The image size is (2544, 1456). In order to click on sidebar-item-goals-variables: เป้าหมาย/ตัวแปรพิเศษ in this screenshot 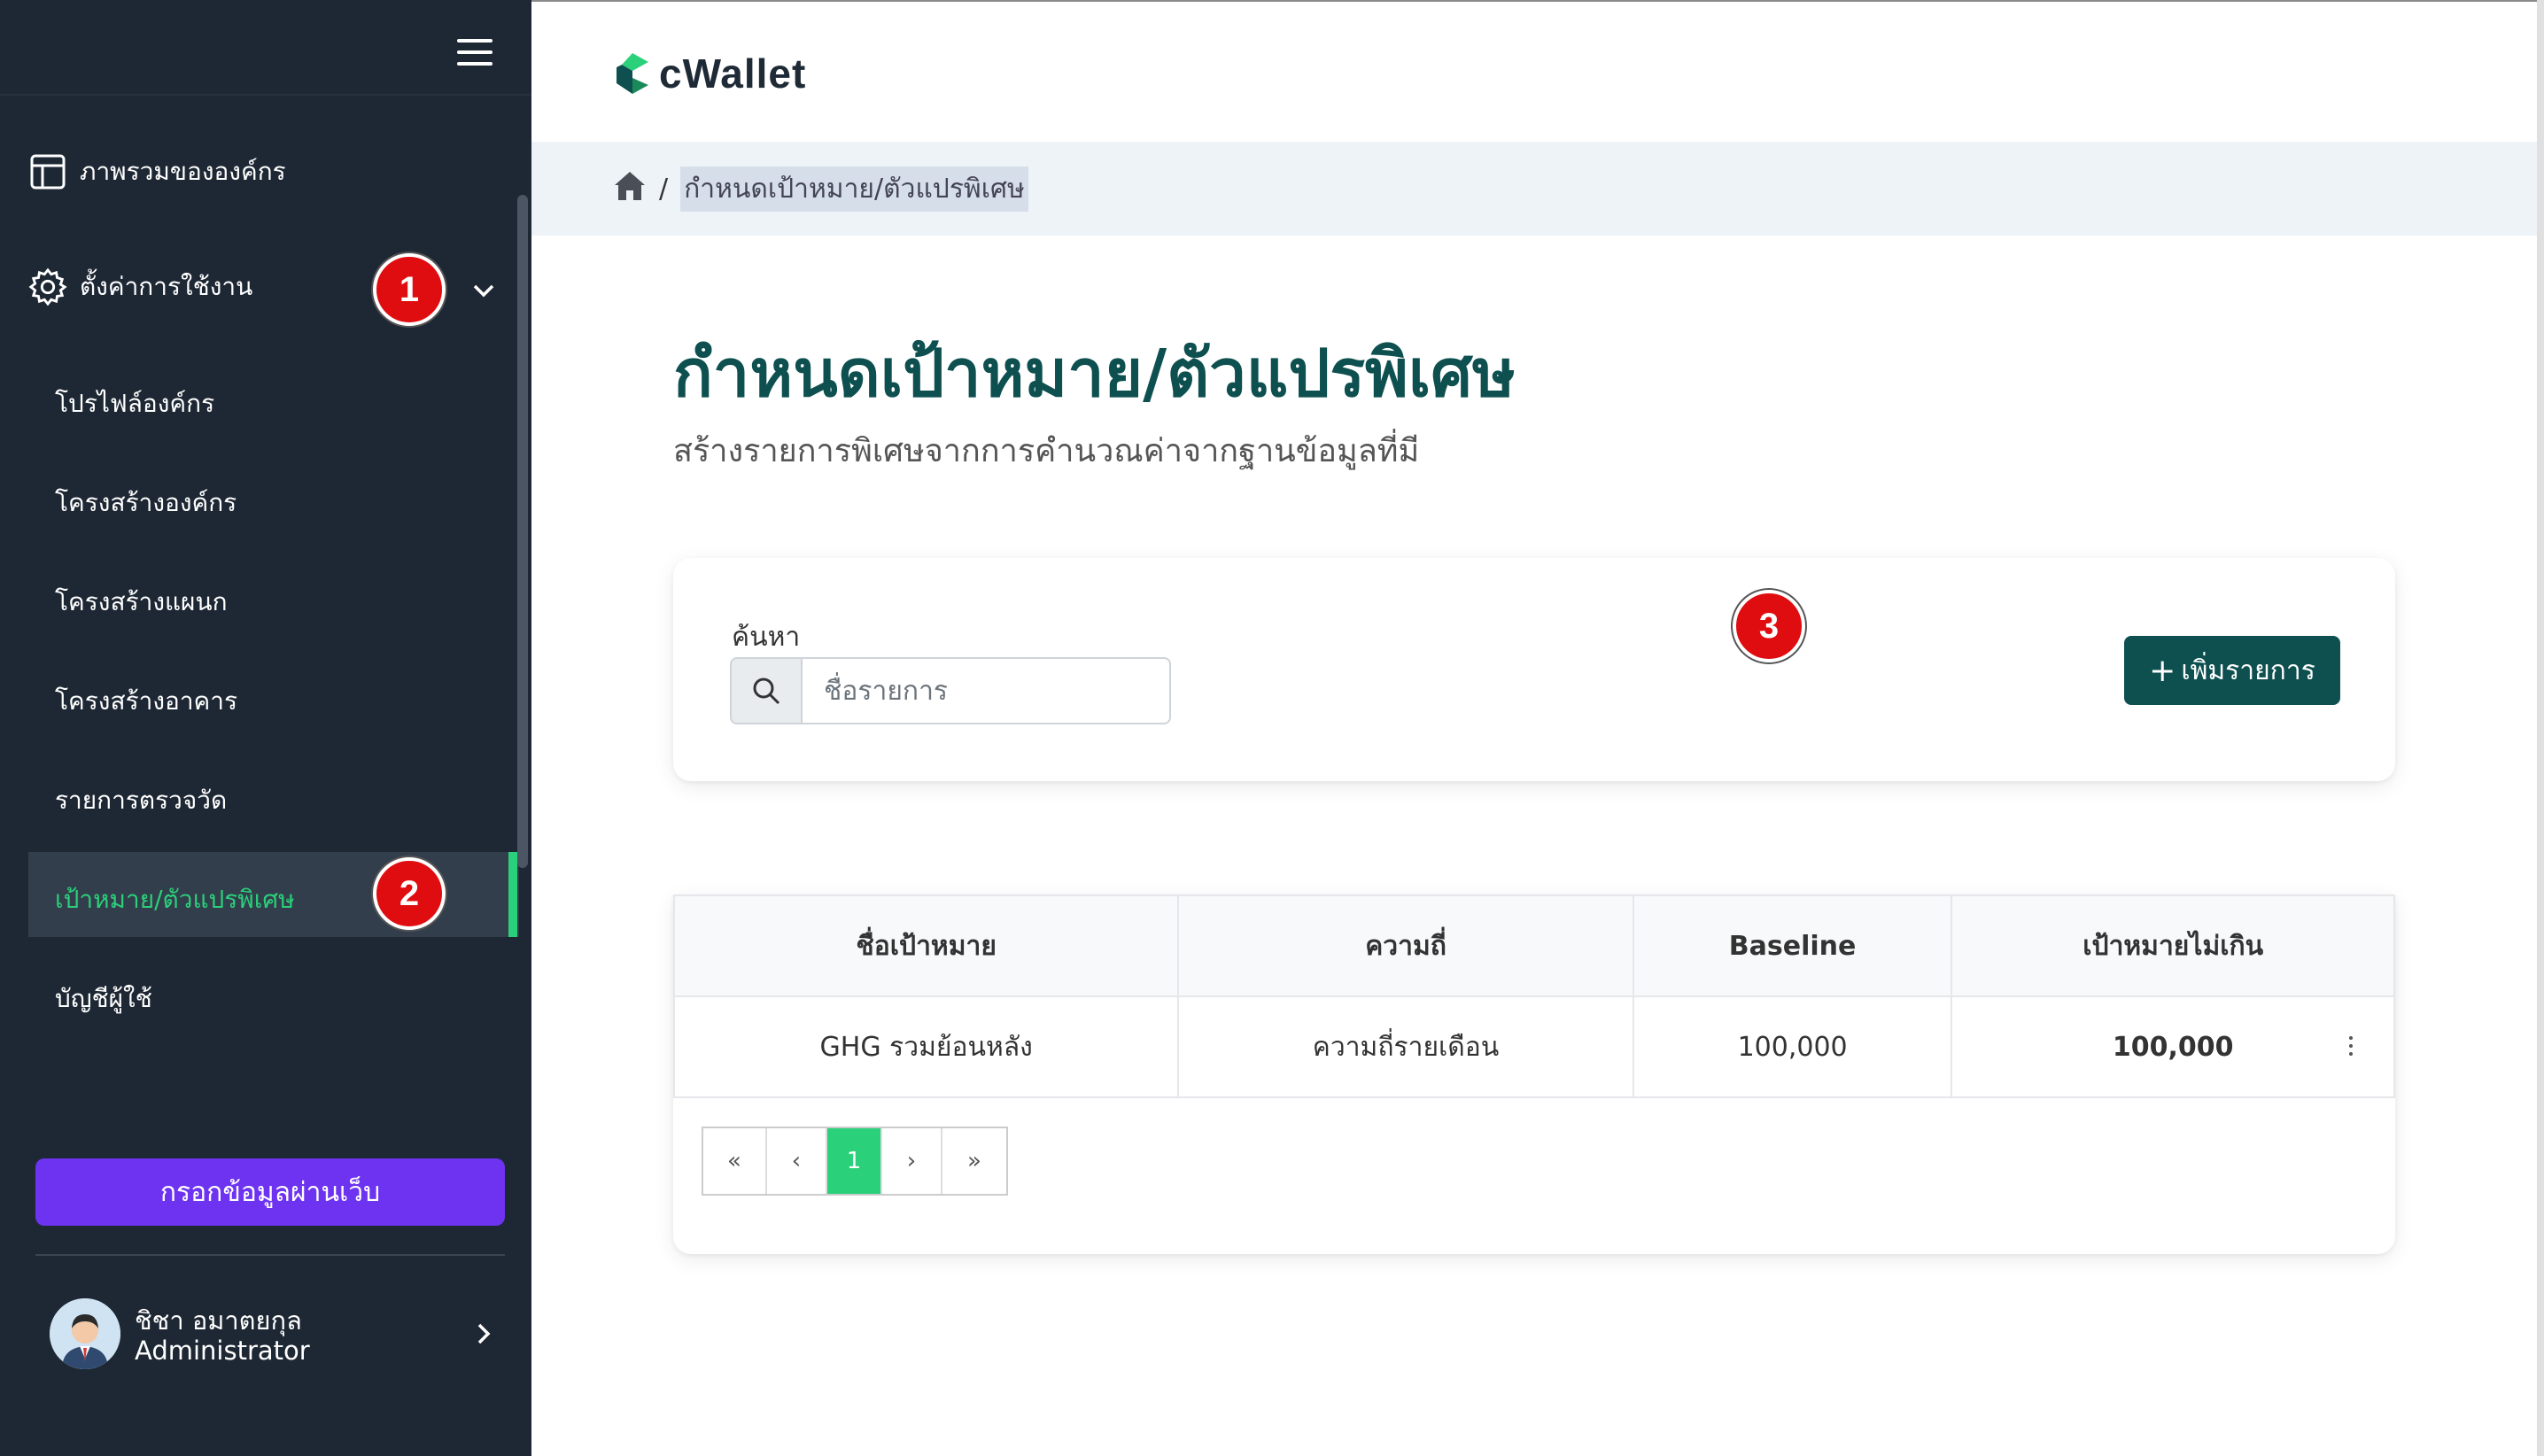, I will do `click(175, 899)`.